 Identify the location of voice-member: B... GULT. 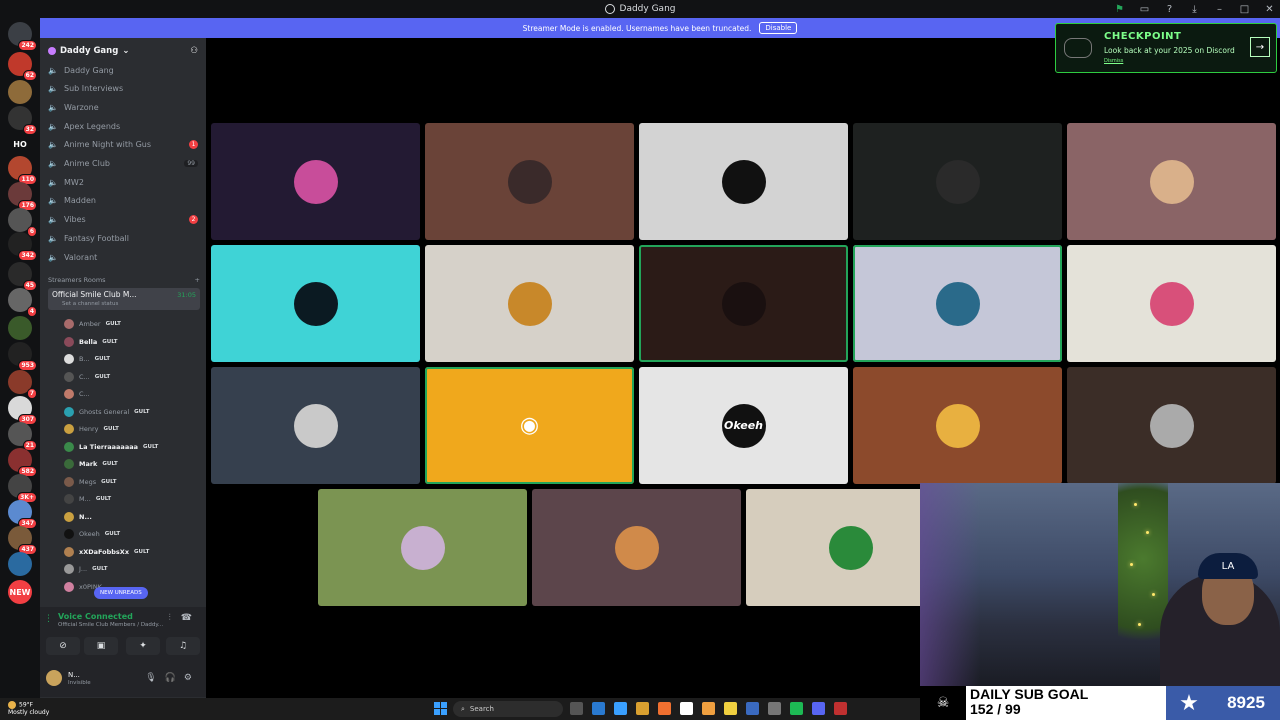
(87, 359).